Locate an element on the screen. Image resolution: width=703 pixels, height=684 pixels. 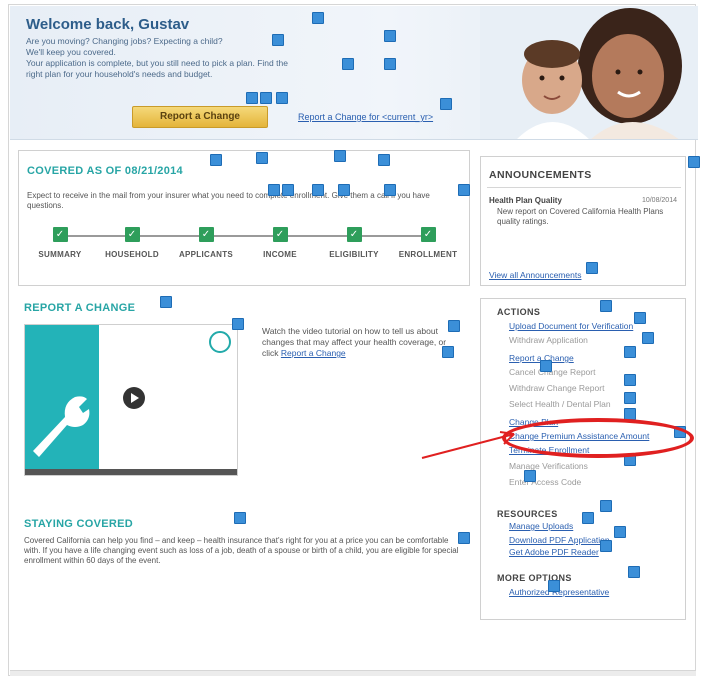
step-income: ✓ INCOME is located at coordinates (280, 243).